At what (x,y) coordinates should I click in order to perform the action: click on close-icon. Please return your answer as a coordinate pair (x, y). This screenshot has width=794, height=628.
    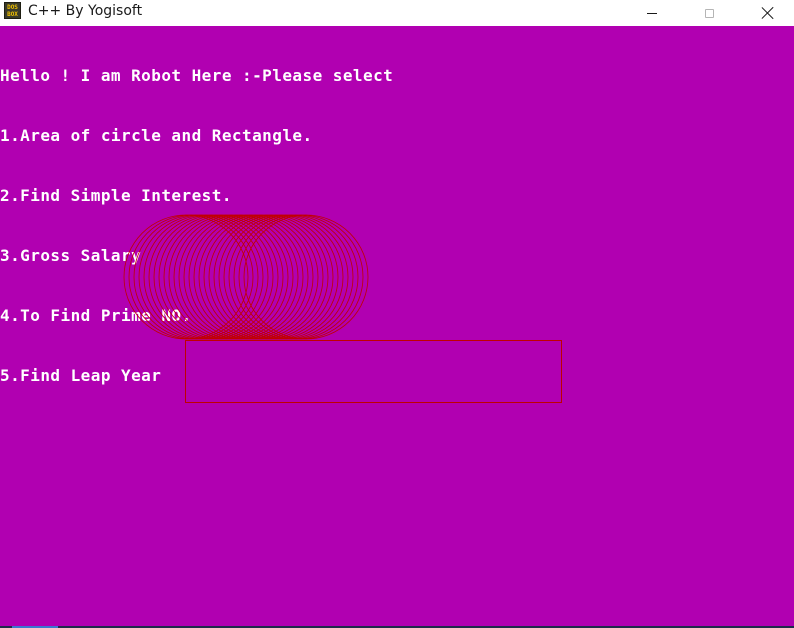
    Looking at the image, I should click on (768, 13).